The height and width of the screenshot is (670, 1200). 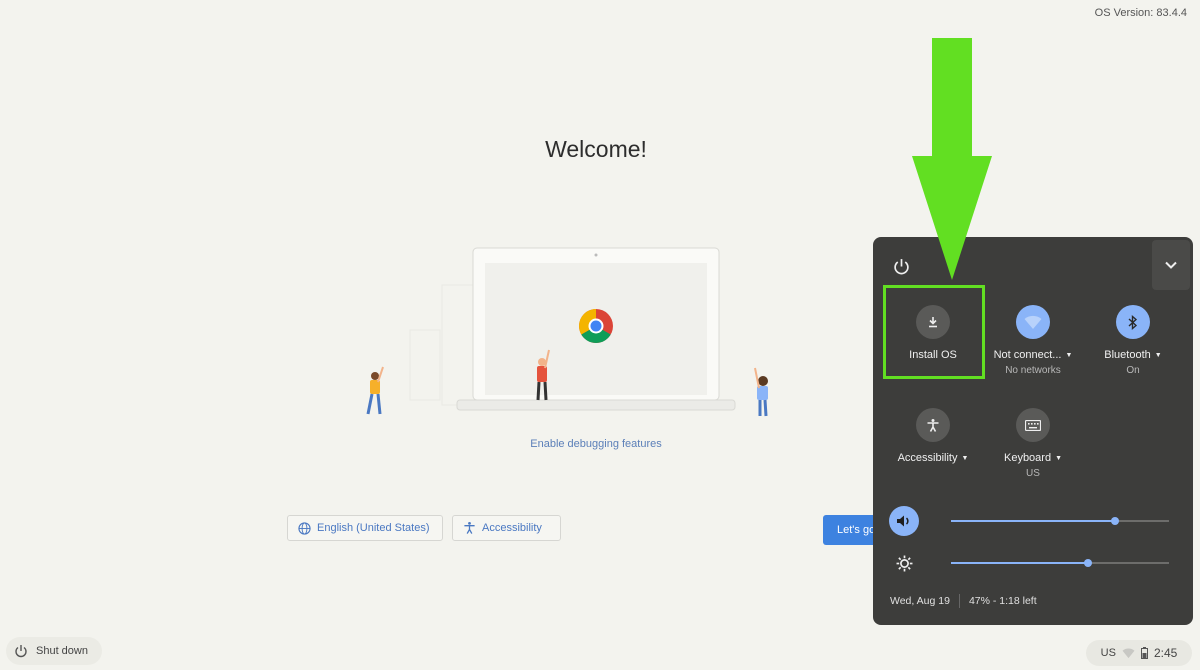 What do you see at coordinates (920, 601) in the screenshot?
I see `date-label: Wed, Aug 19` at bounding box center [920, 601].